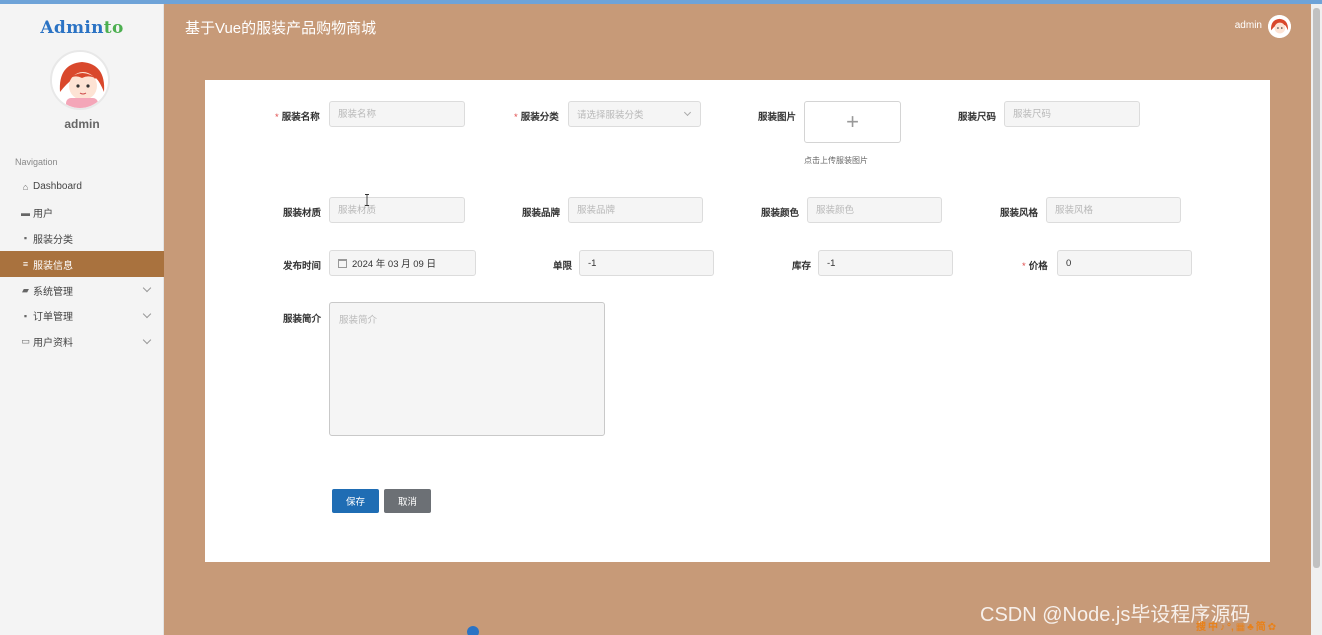 The height and width of the screenshot is (635, 1322). I want to click on price-input, so click(1124, 263).